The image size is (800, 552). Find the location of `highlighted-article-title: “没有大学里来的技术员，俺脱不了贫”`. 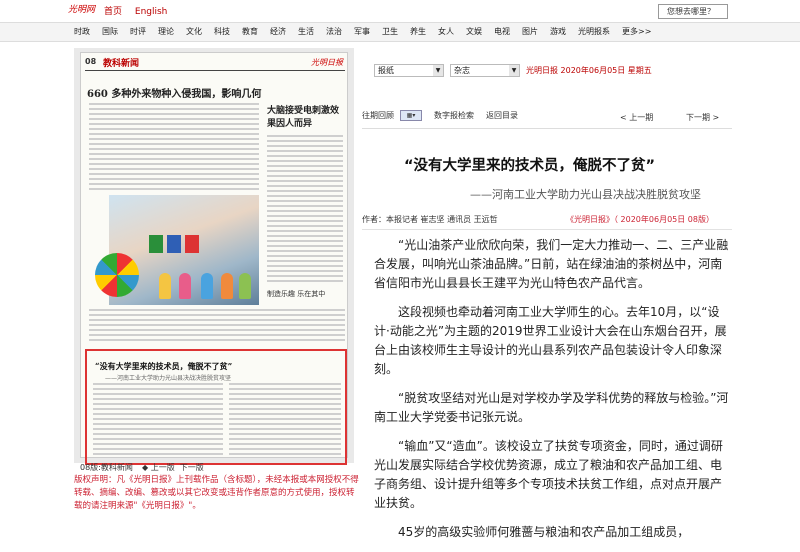

highlighted-article-title: “没有大学里来的技术员，俺脱不了贫” is located at coordinates (163, 366).